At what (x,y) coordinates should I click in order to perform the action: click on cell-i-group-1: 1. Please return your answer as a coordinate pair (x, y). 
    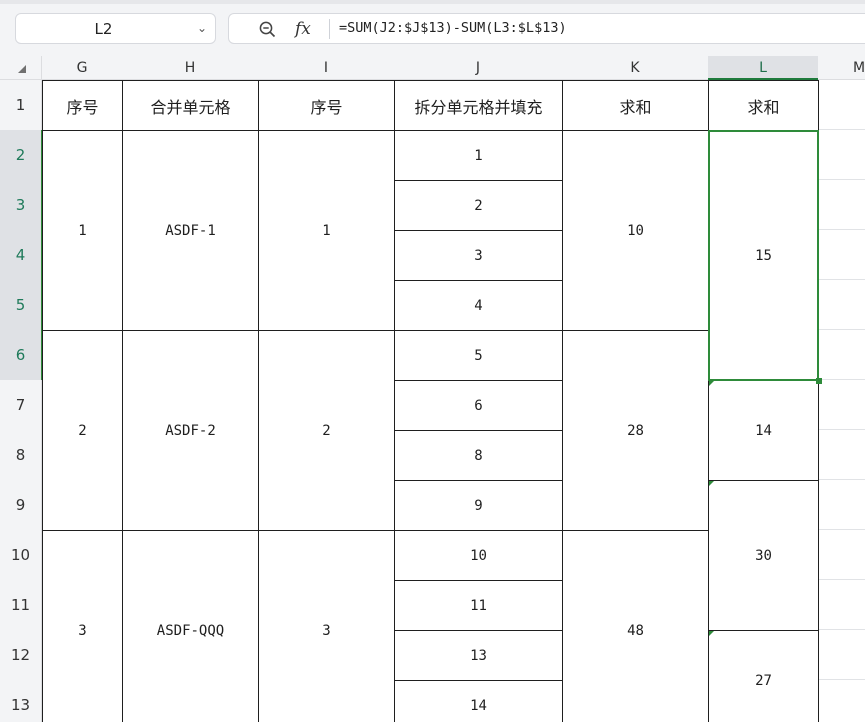
    Looking at the image, I should click on (326, 230).